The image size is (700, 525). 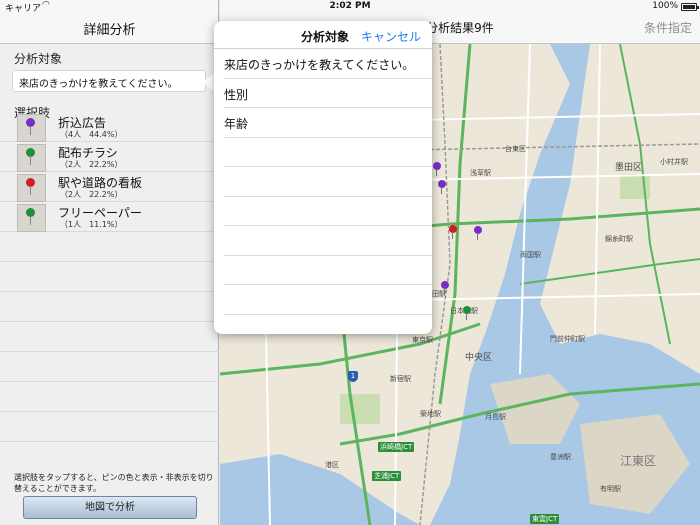 I want to click on choice-item: 駅や道路の看板 （2人 22.2%）, so click(x=109, y=187).